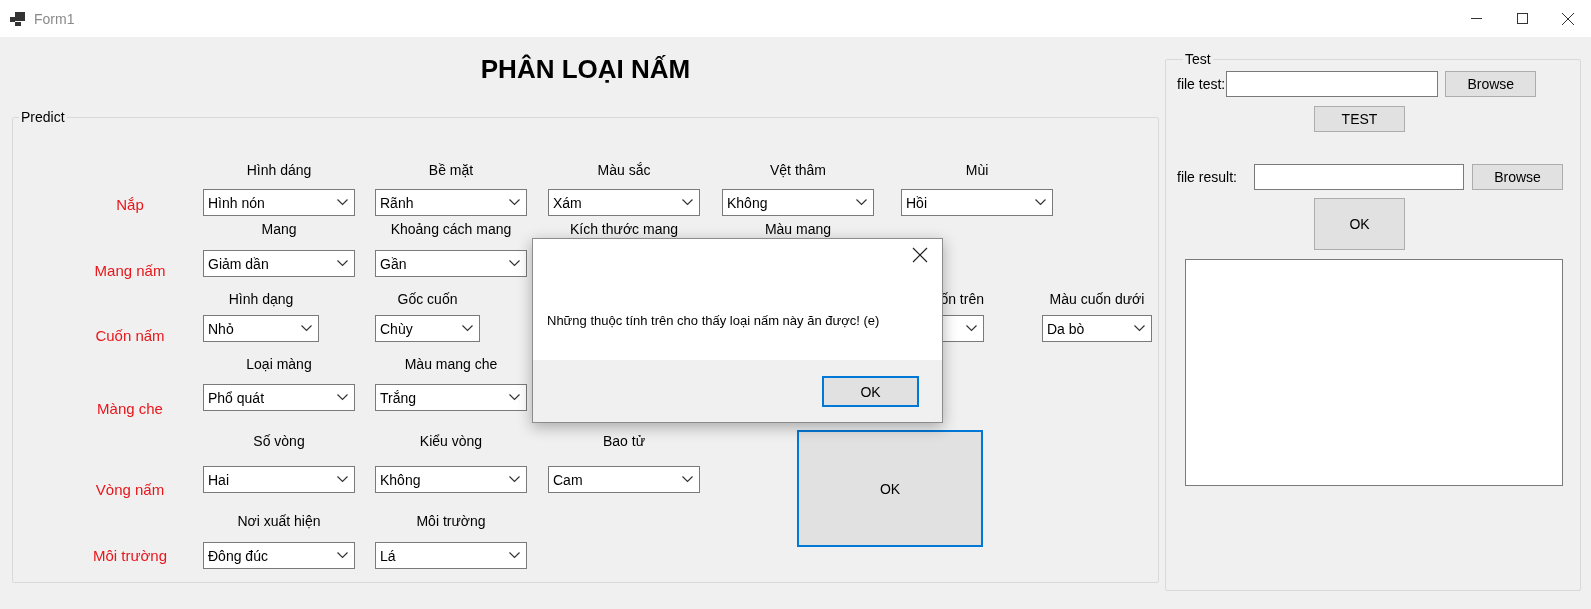  I want to click on field-label: Vệt thâm, so click(798, 170).